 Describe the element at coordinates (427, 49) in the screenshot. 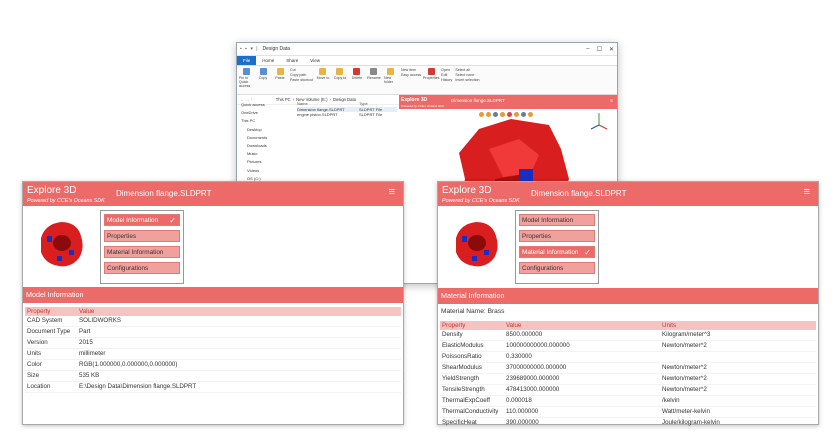

I see `explorer-titlebar: ▪ ▪ ▾ | Design Data – ☐ ✕` at that location.